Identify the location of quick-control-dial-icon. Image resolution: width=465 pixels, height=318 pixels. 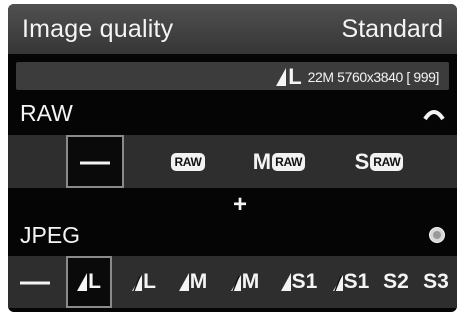
(437, 235).